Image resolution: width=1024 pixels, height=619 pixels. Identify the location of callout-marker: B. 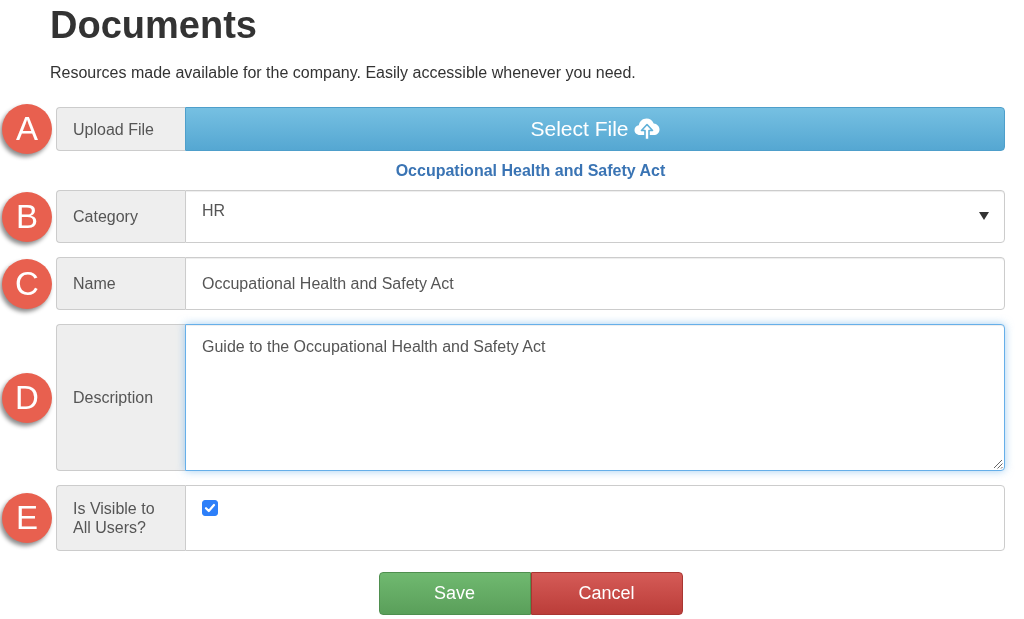
(27, 216).